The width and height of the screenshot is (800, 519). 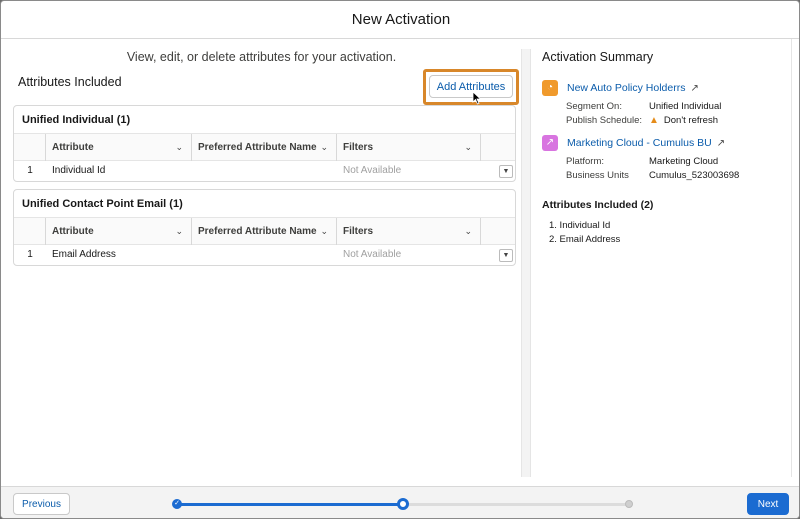 What do you see at coordinates (639, 143) in the screenshot?
I see `activation-target-link: Marketing Cloud - Cumulus BU` at bounding box center [639, 143].